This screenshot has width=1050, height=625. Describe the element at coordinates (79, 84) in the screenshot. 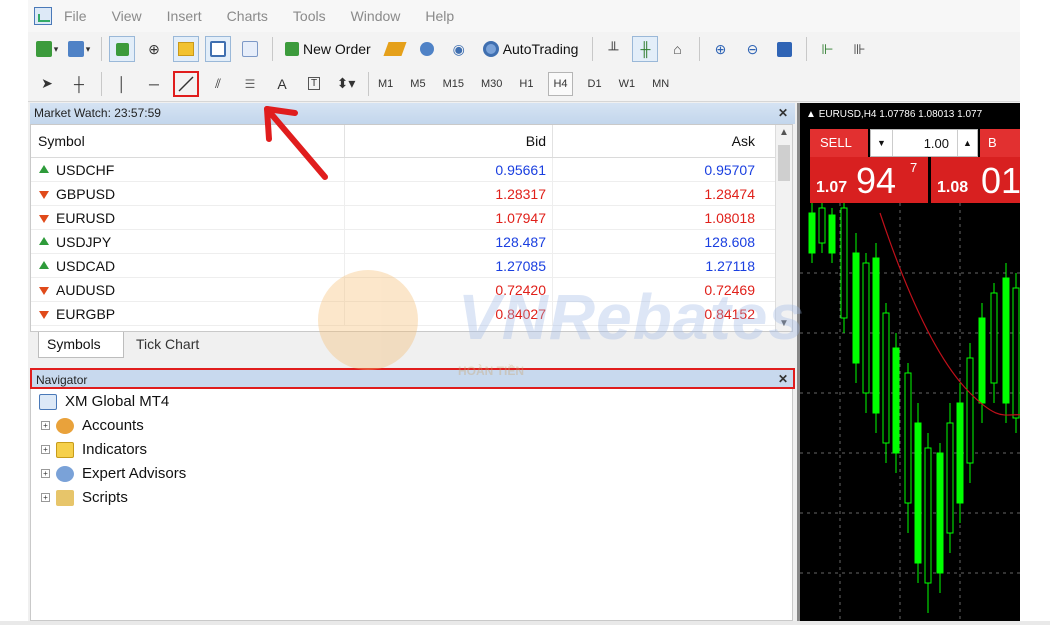

I see `crosshair-button: ┼` at that location.